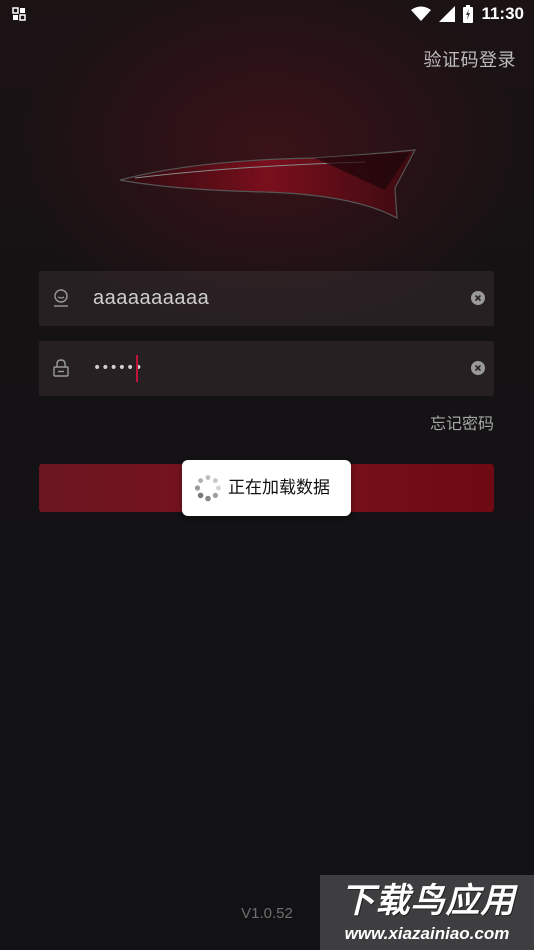 This screenshot has height=950, width=534. I want to click on sms-login-link: 验证码登录, so click(470, 59).